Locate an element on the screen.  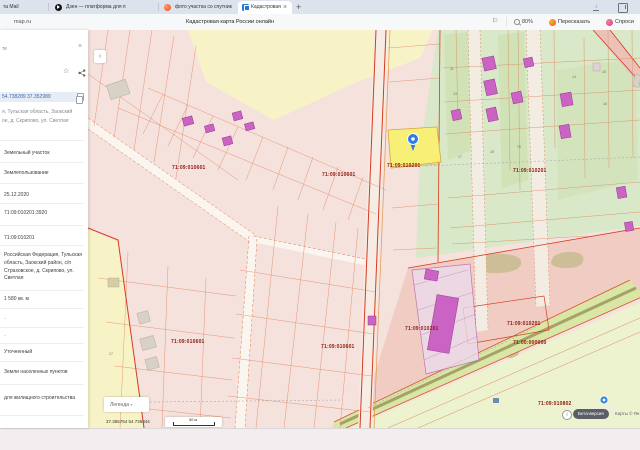
object-address-line1: я, Тульская область, Заокский is located at coordinates (37, 112).